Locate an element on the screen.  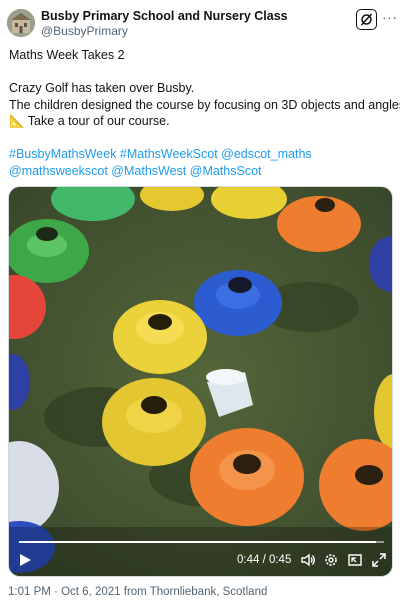
grok-icon is located at coordinates (366, 19).